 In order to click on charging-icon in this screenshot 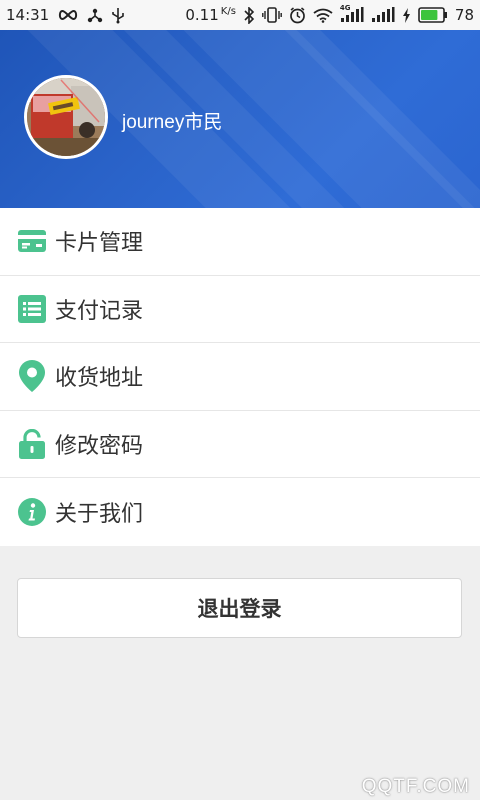, I will do `click(406, 15)`.